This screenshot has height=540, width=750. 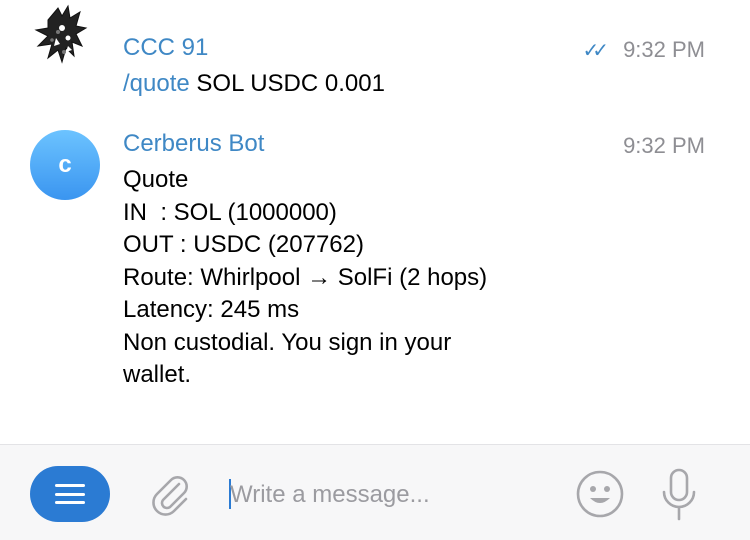 What do you see at coordinates (156, 179) in the screenshot?
I see `message-line: Quote` at bounding box center [156, 179].